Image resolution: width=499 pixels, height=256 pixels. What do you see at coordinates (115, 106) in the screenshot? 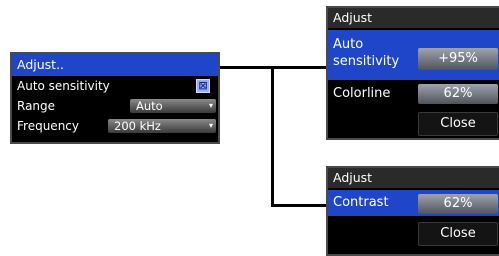
I see `menu-item-range: Range Auto ▾` at bounding box center [115, 106].